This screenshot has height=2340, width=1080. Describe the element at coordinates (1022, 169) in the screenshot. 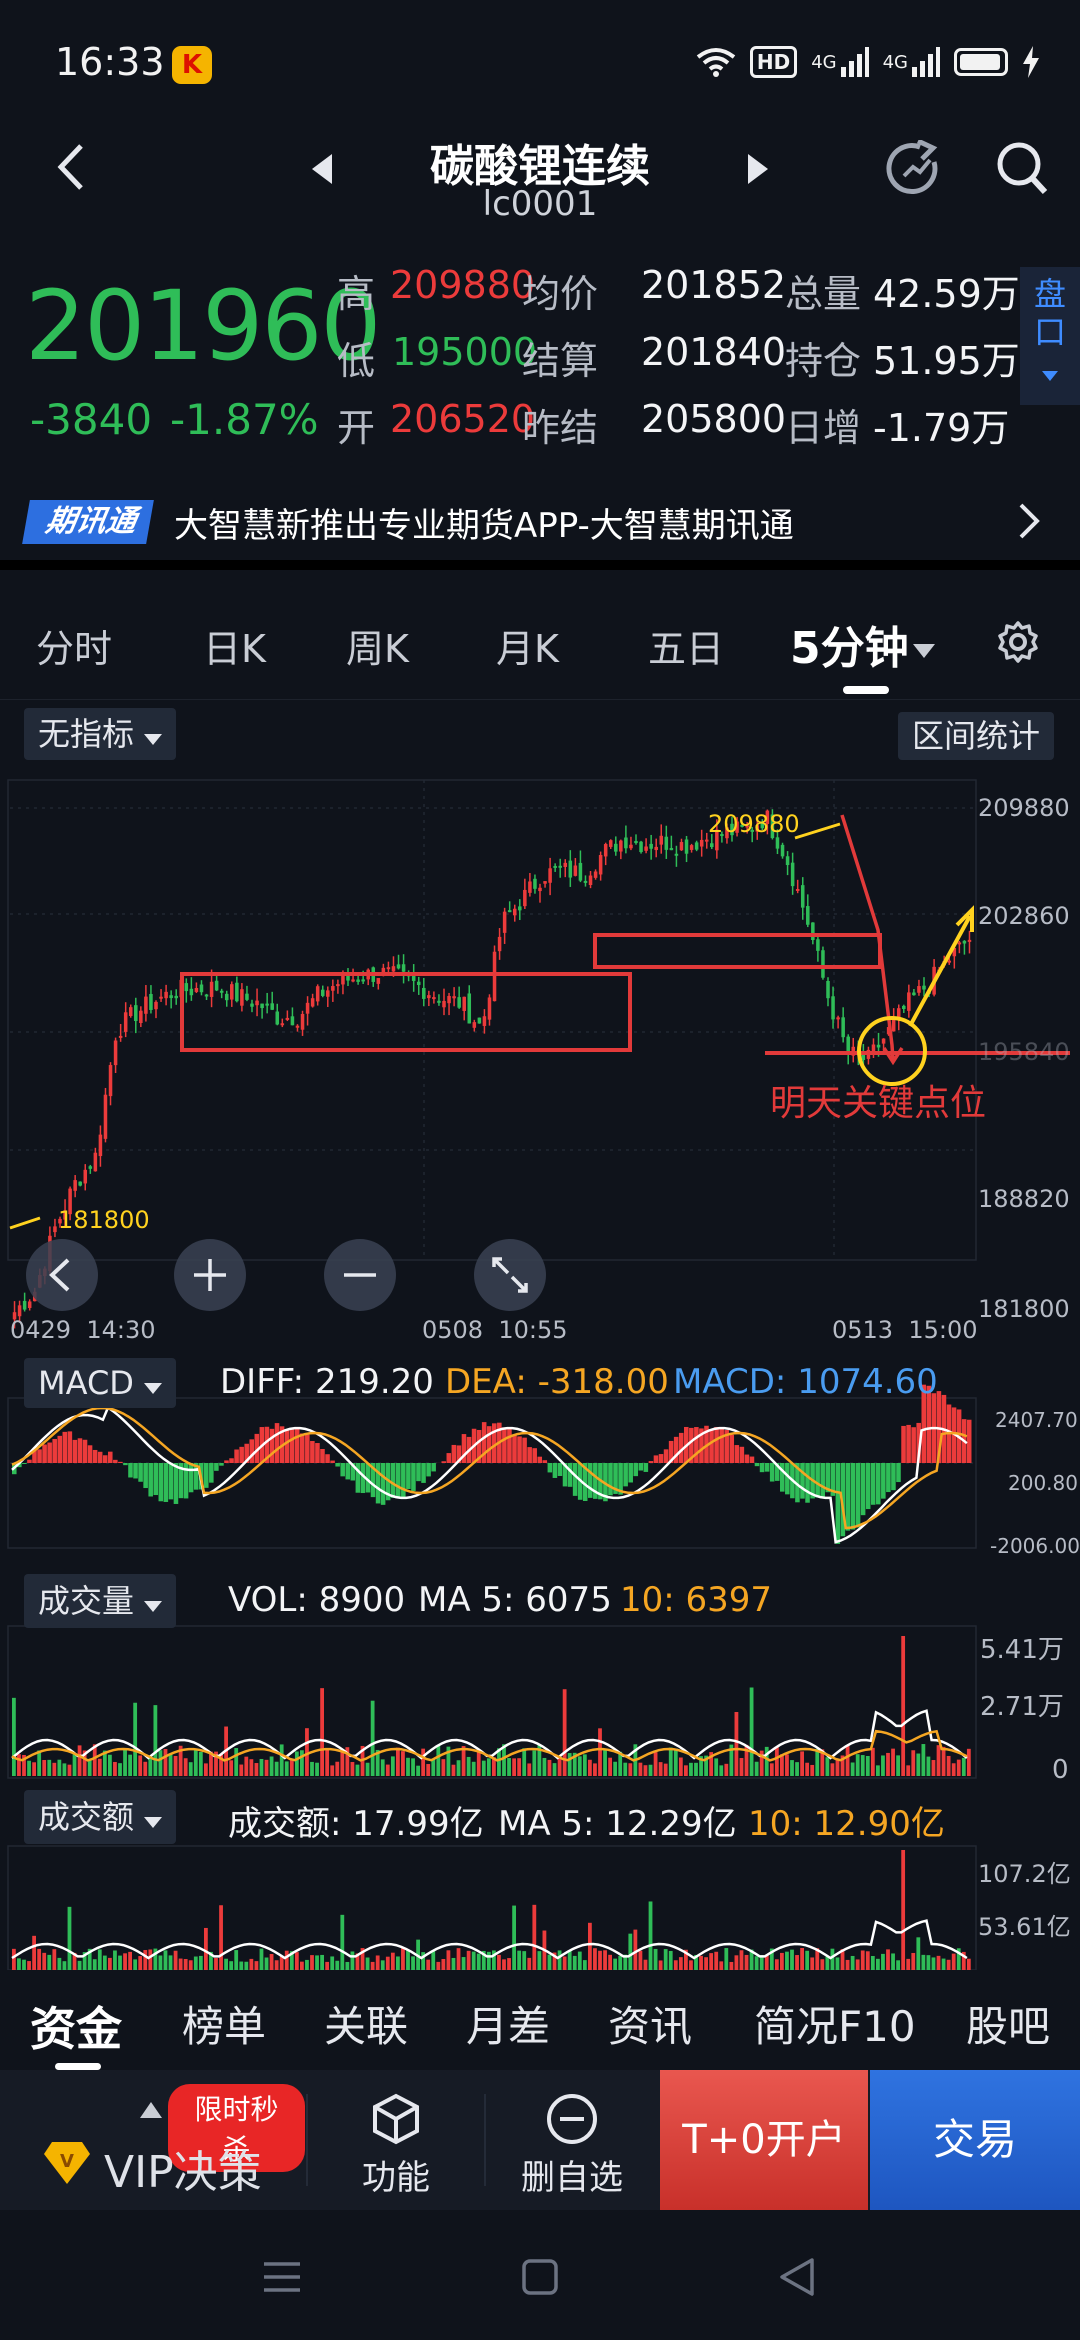

I see `search-icon` at that location.